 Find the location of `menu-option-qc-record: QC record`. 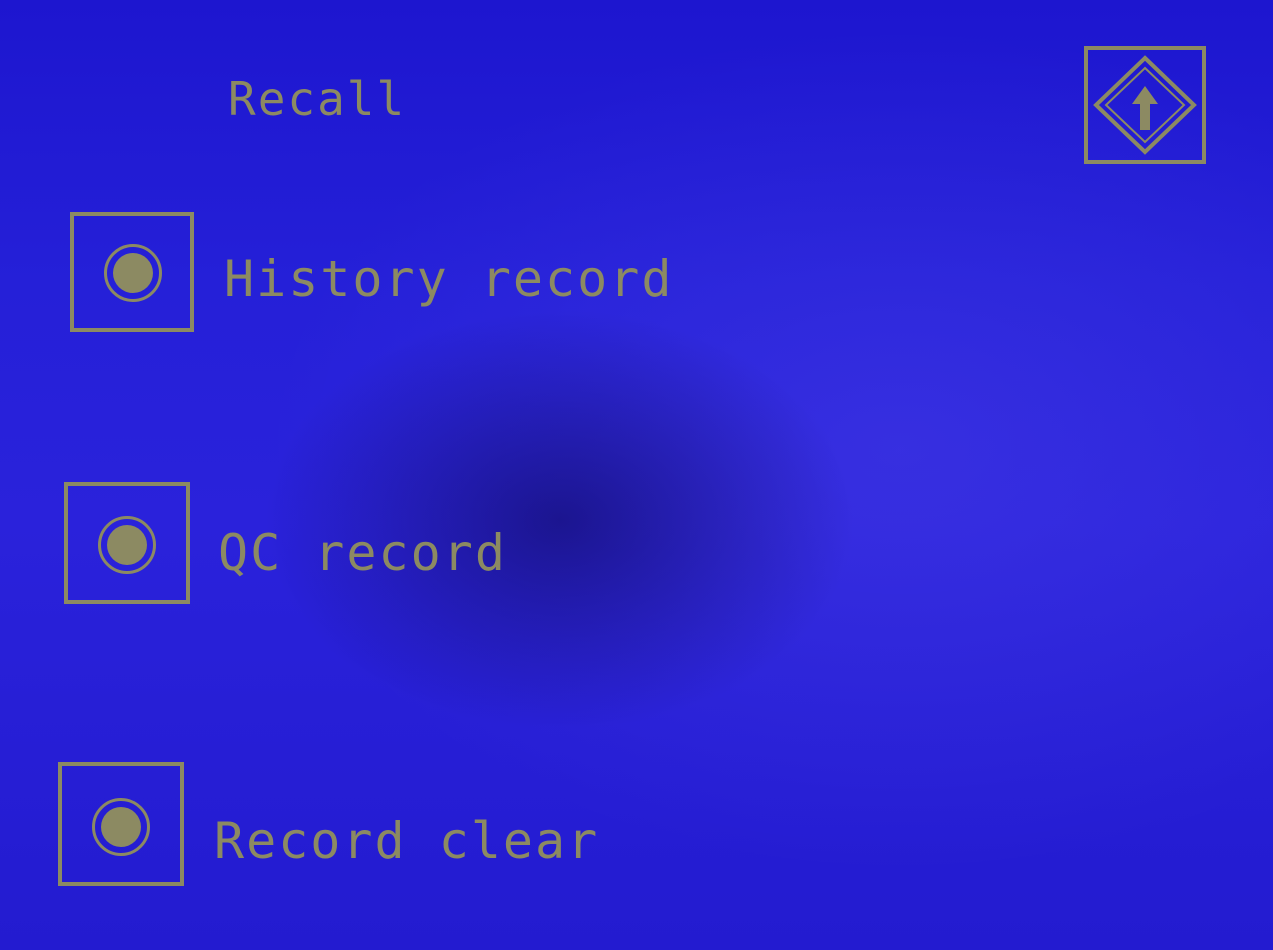

menu-option-qc-record: QC record is located at coordinates (292, 543).